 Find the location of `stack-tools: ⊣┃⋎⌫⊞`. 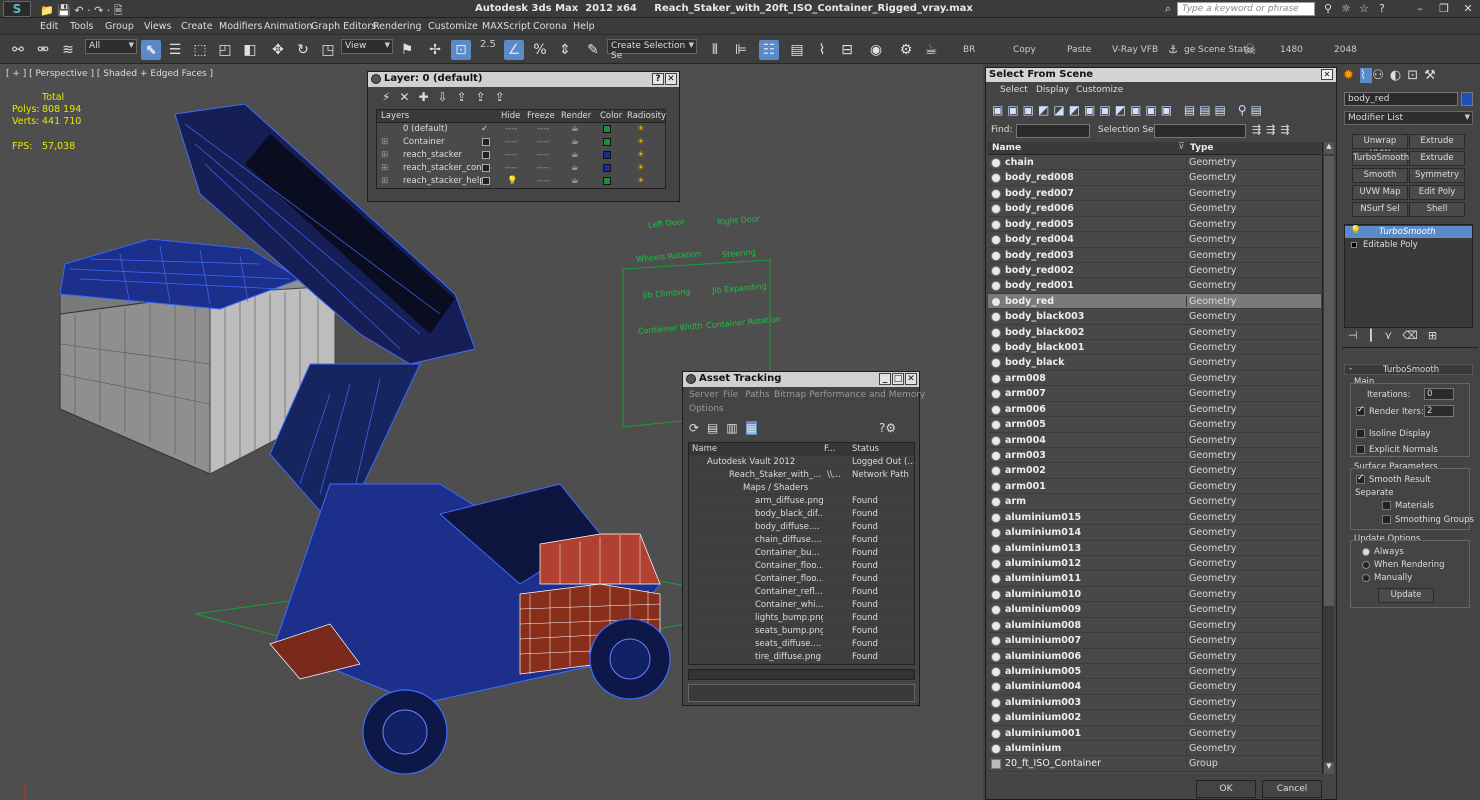

stack-tools: ⊣┃⋎⌫⊞ is located at coordinates (1397, 335).